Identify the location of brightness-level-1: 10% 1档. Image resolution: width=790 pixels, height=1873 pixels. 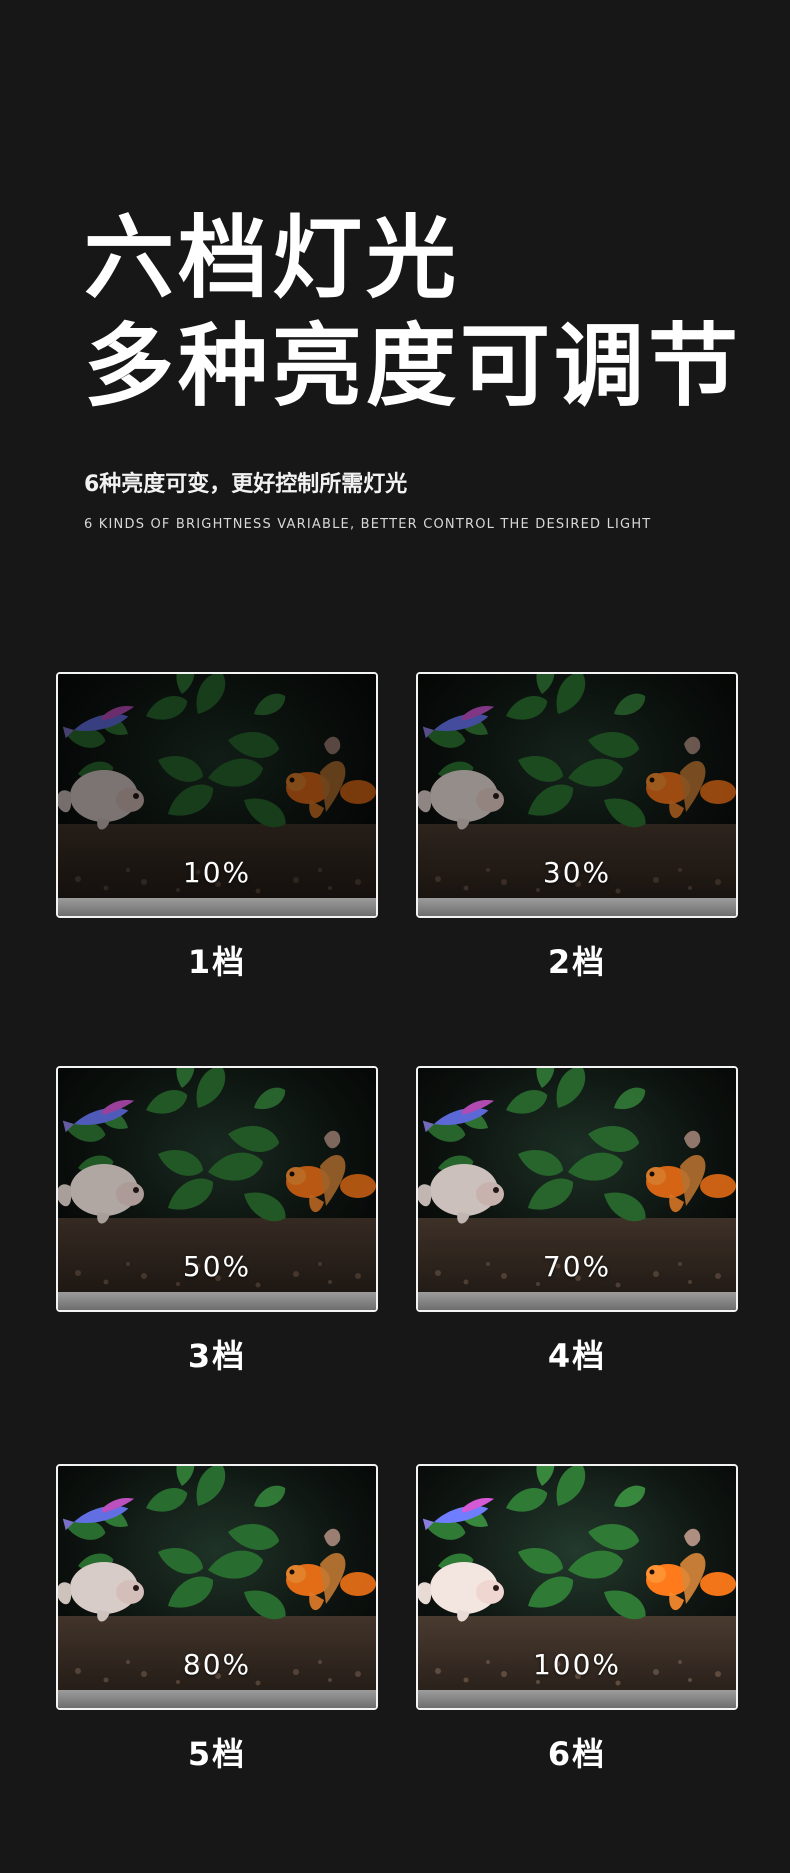
(217, 827).